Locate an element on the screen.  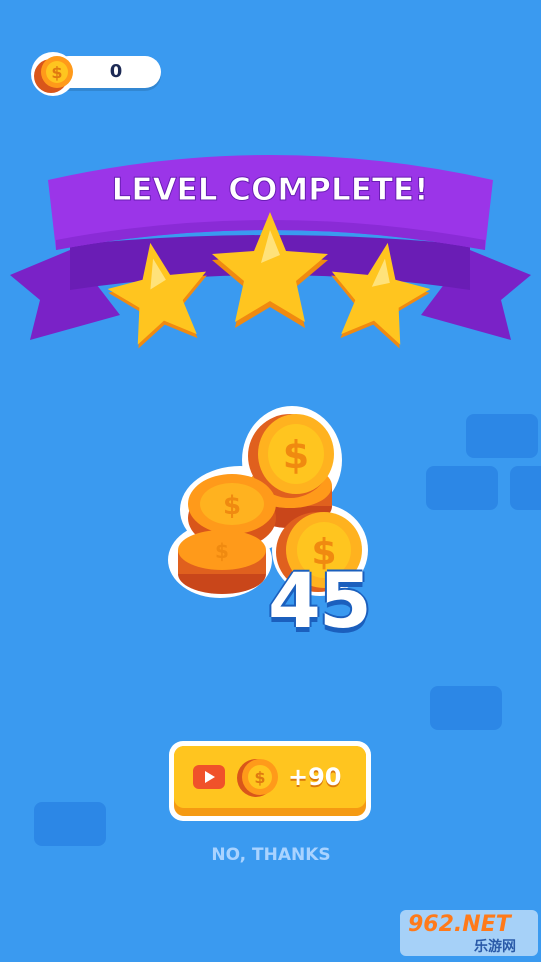
watermark-brand: 962.NET is located at coordinates (459, 924).